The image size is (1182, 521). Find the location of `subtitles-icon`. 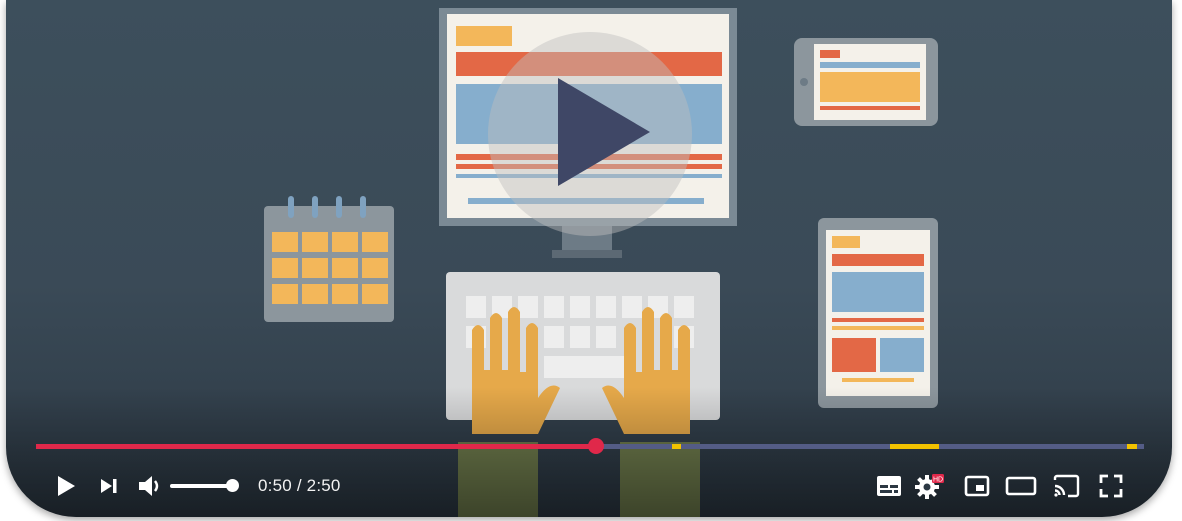

subtitles-icon is located at coordinates (889, 486).